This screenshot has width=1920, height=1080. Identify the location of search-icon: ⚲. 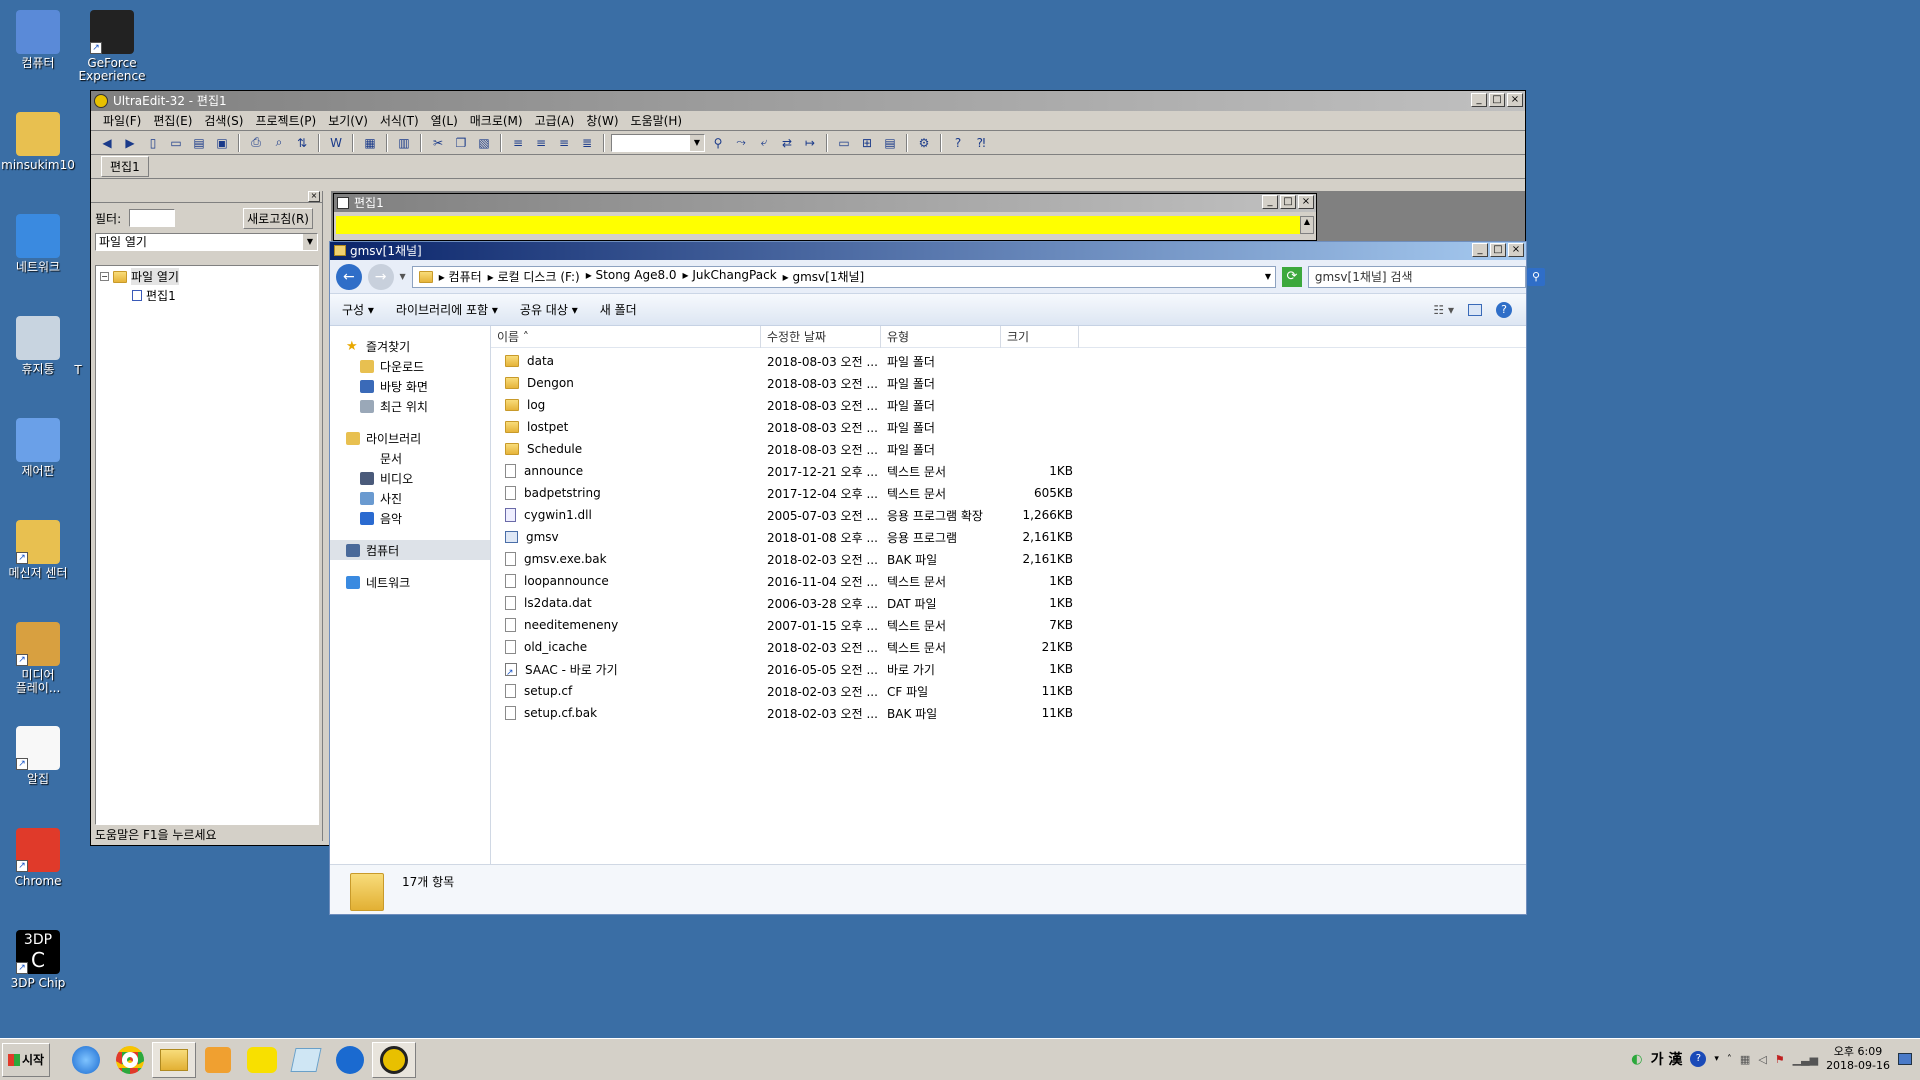
(1536, 276).